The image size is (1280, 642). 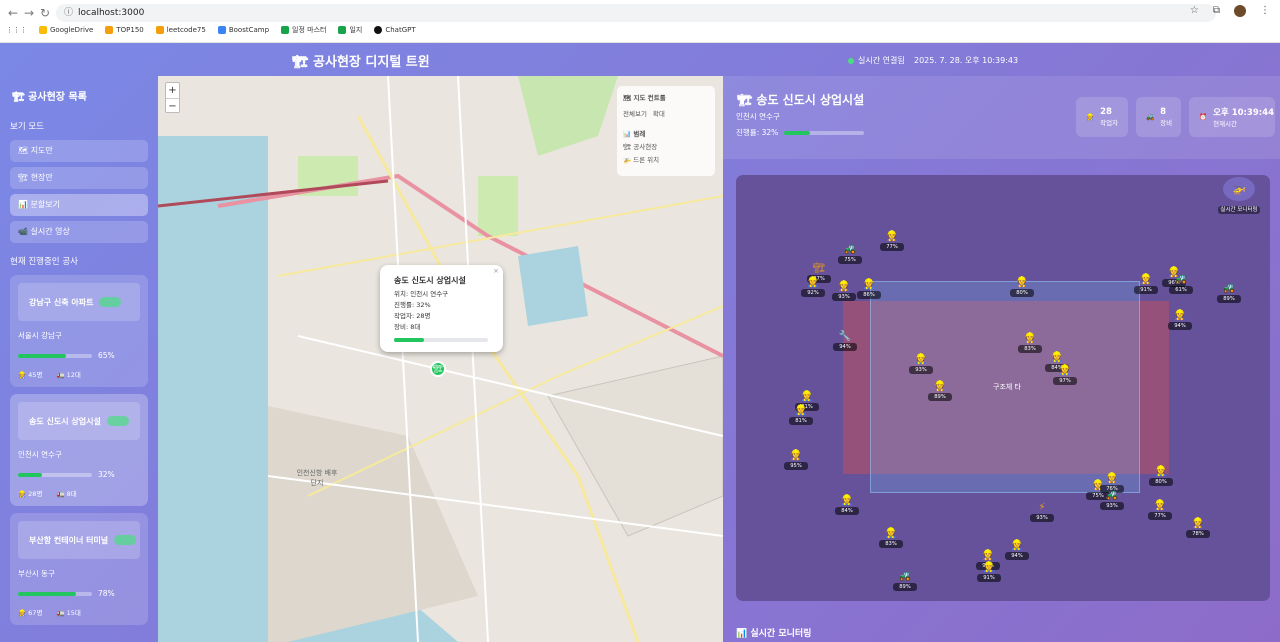 What do you see at coordinates (496, 271) in the screenshot?
I see `close-icon: ×` at bounding box center [496, 271].